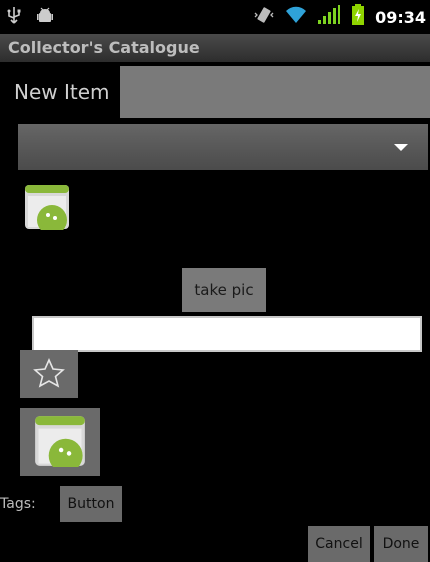 This screenshot has width=430, height=562. What do you see at coordinates (45, 18) in the screenshot?
I see `android-debug-icon` at bounding box center [45, 18].